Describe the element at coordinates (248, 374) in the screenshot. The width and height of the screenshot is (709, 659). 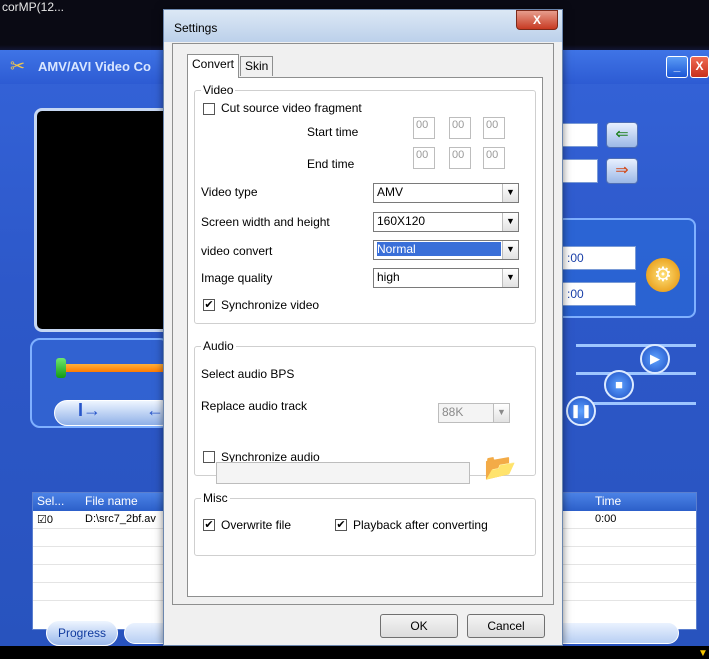
I see `audio-bps-label: Select audio BPS` at that location.